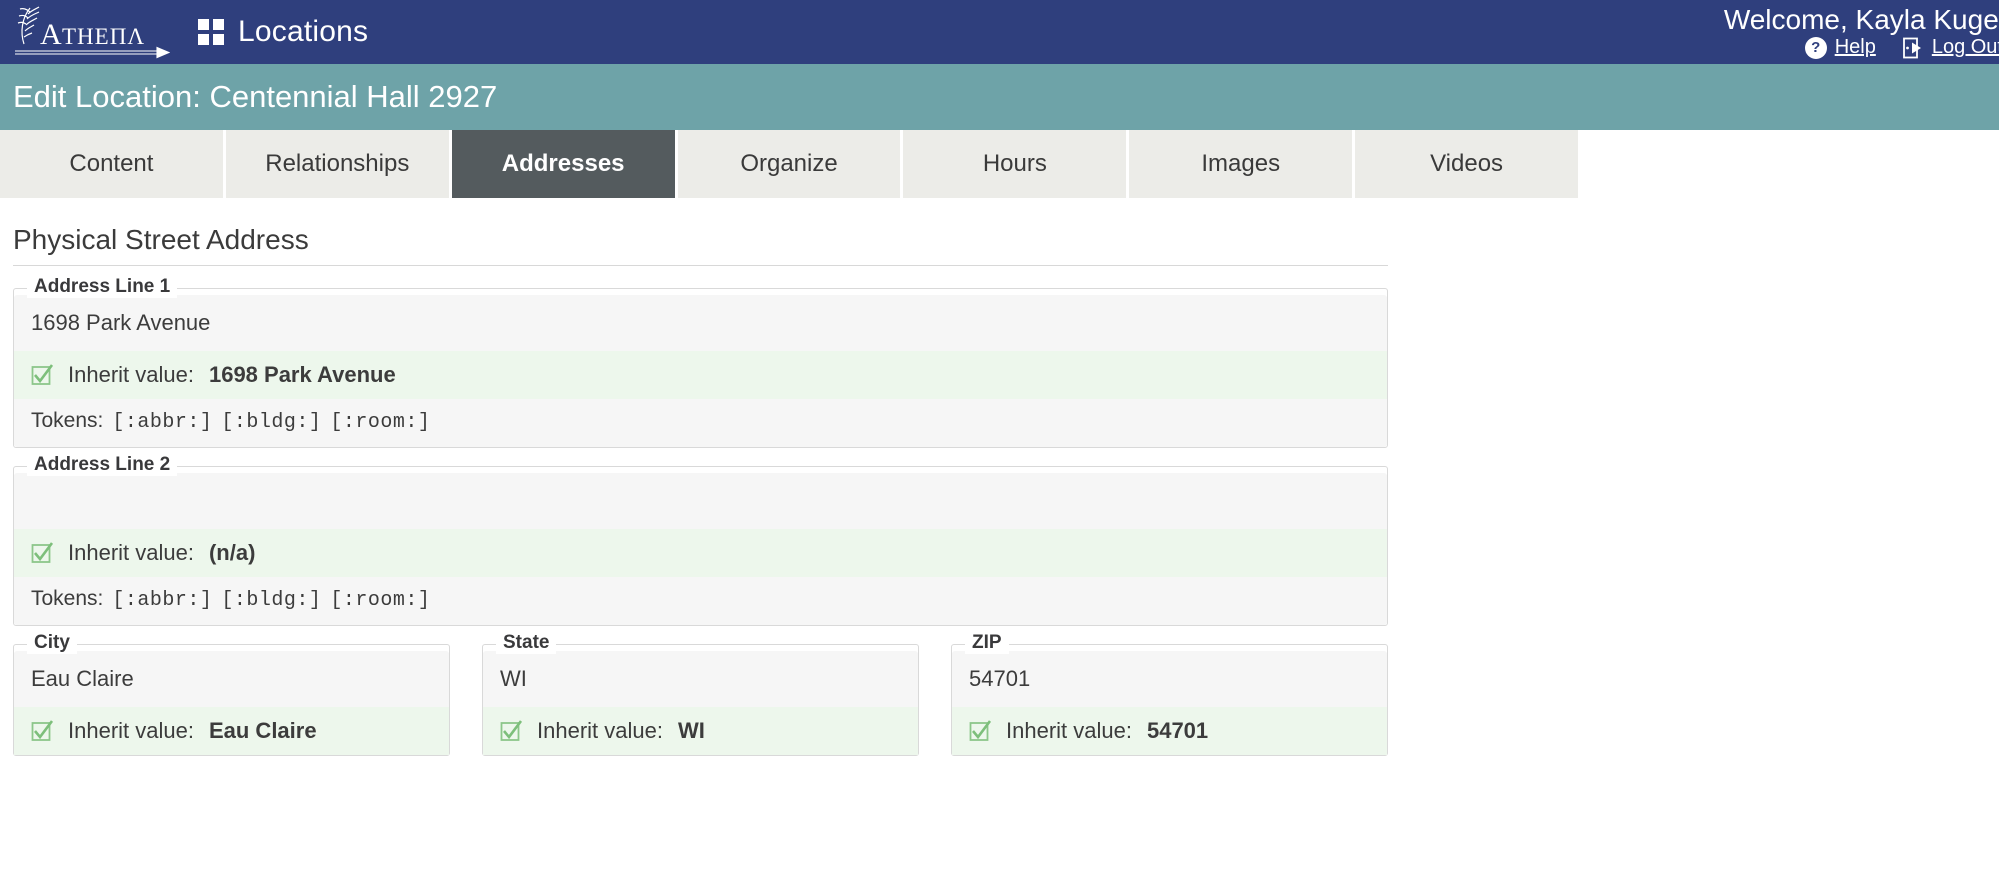 The image size is (1999, 874). I want to click on app-section-header: Locations, so click(283, 32).